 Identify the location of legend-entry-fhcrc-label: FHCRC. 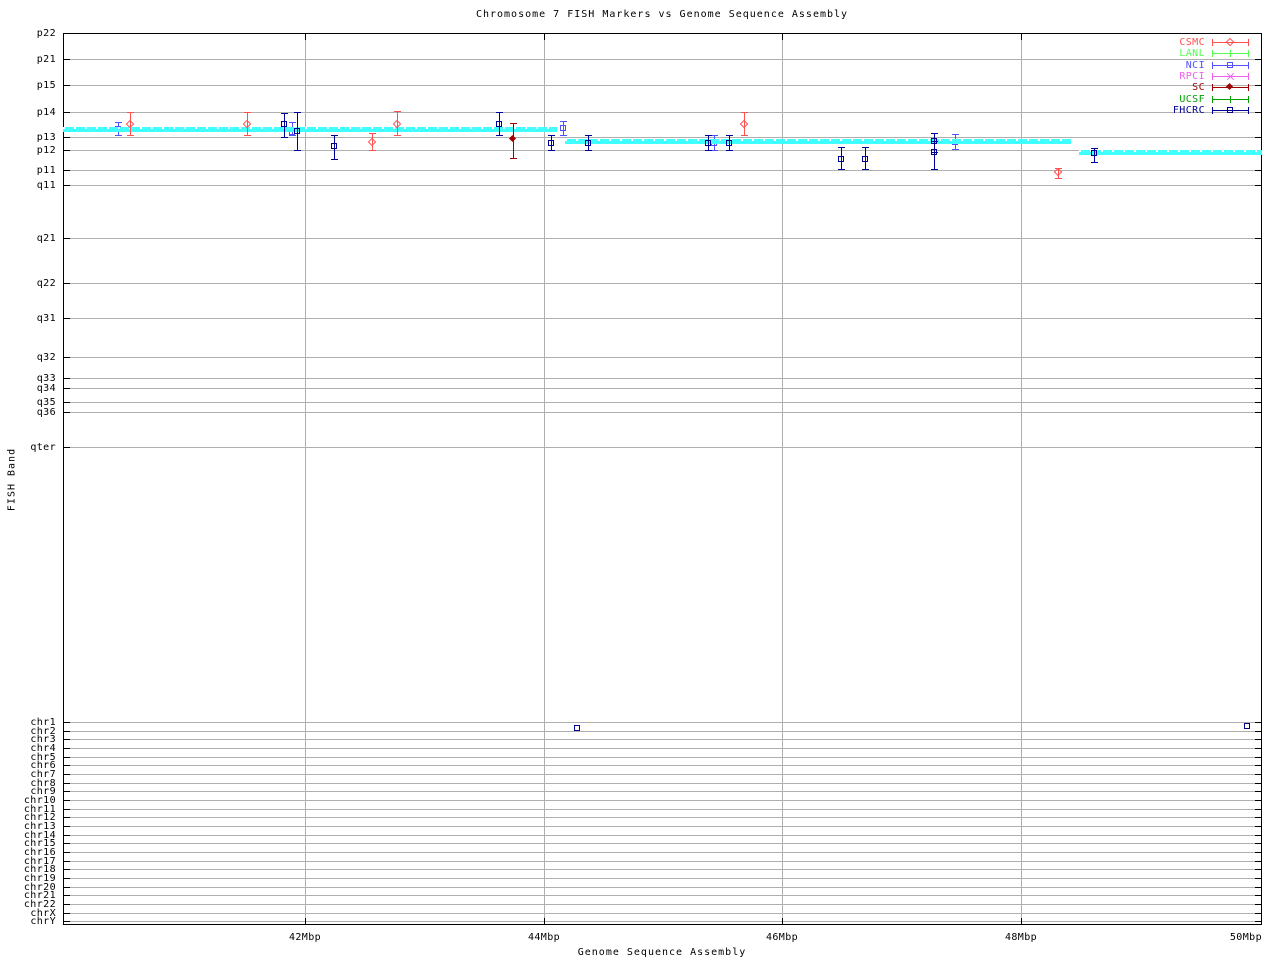
(1188, 110).